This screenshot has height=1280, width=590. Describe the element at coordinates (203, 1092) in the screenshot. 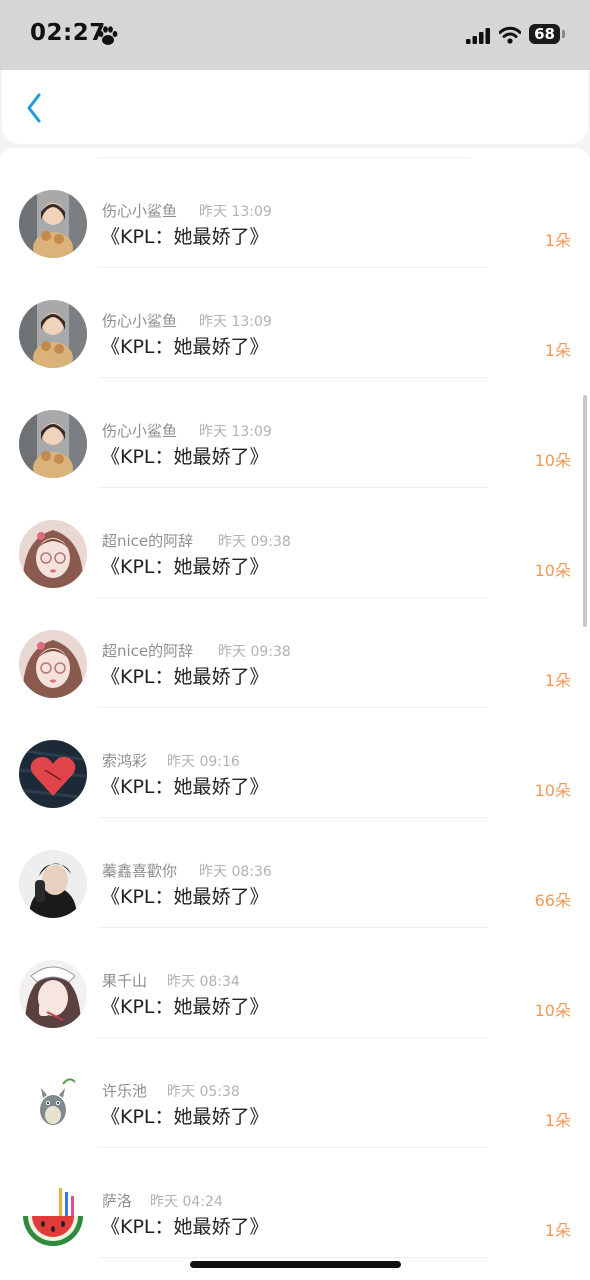

I see `gift-time: 昨天 05:38` at that location.